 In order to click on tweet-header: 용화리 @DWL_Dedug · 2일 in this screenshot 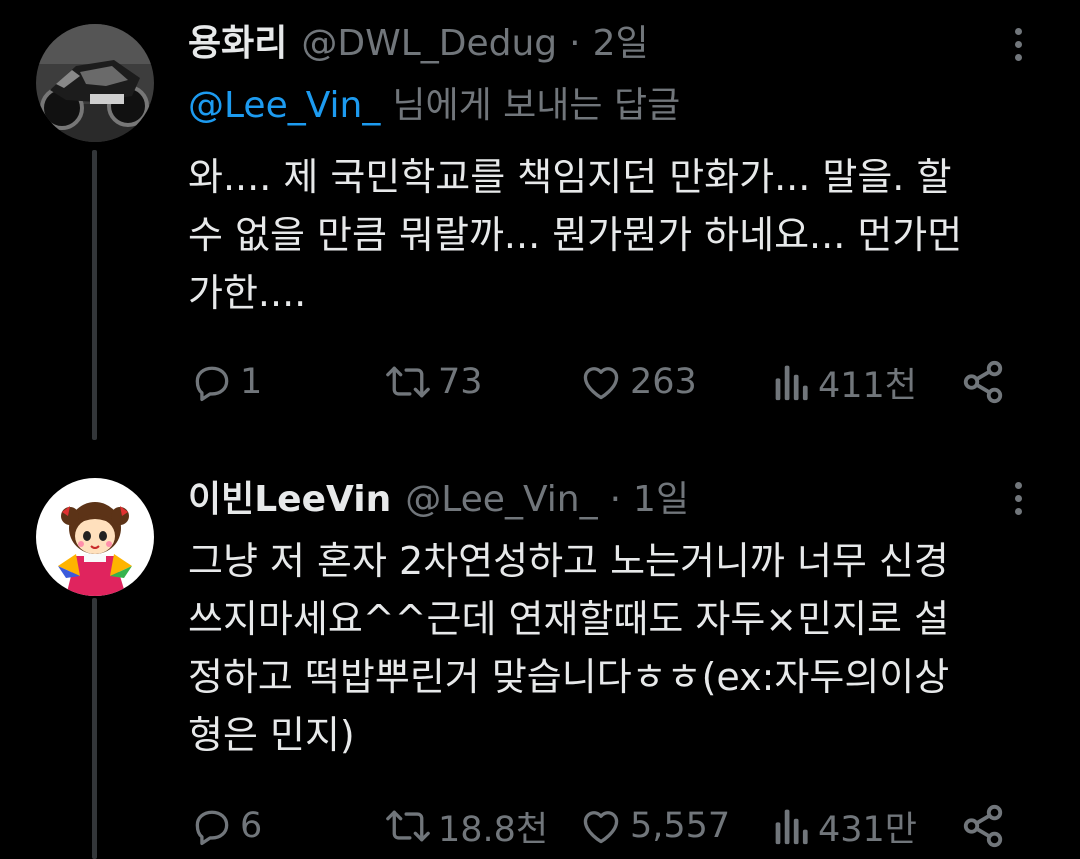, I will do `click(418, 44)`.